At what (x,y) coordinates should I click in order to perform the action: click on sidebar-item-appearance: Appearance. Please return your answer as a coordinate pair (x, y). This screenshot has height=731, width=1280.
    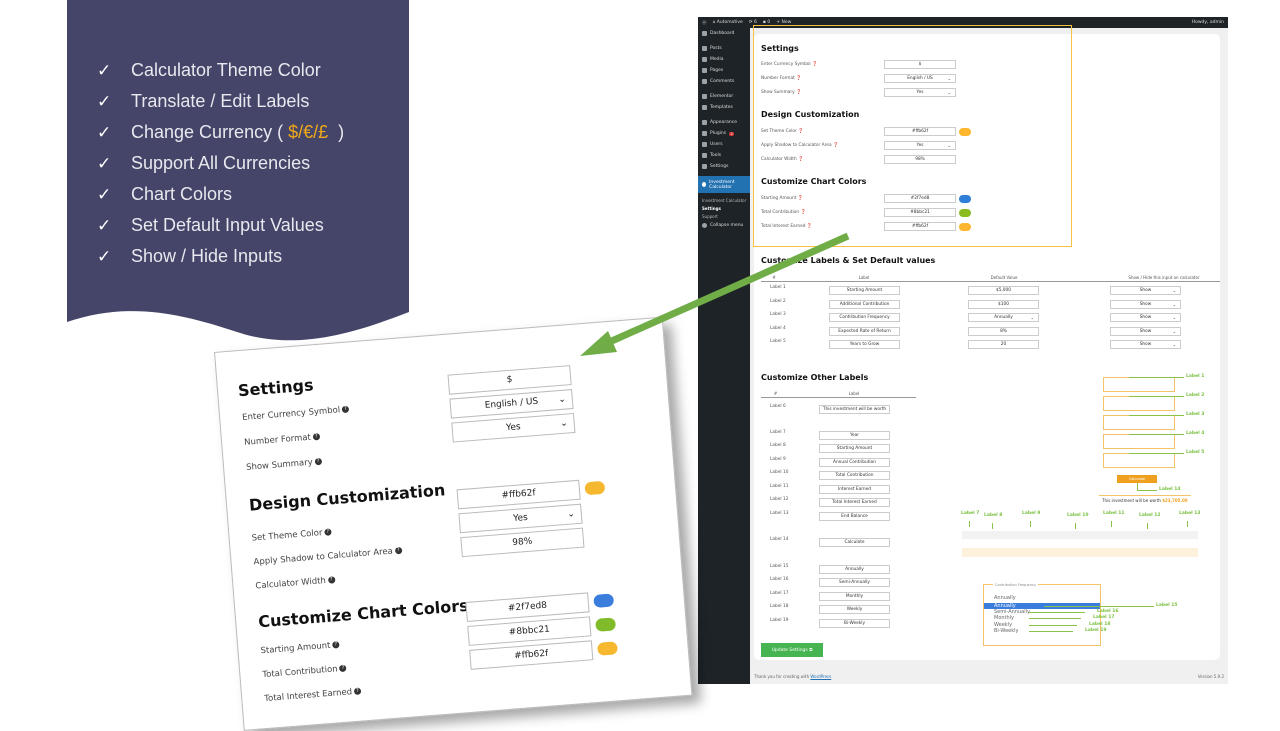
    Looking at the image, I should click on (724, 122).